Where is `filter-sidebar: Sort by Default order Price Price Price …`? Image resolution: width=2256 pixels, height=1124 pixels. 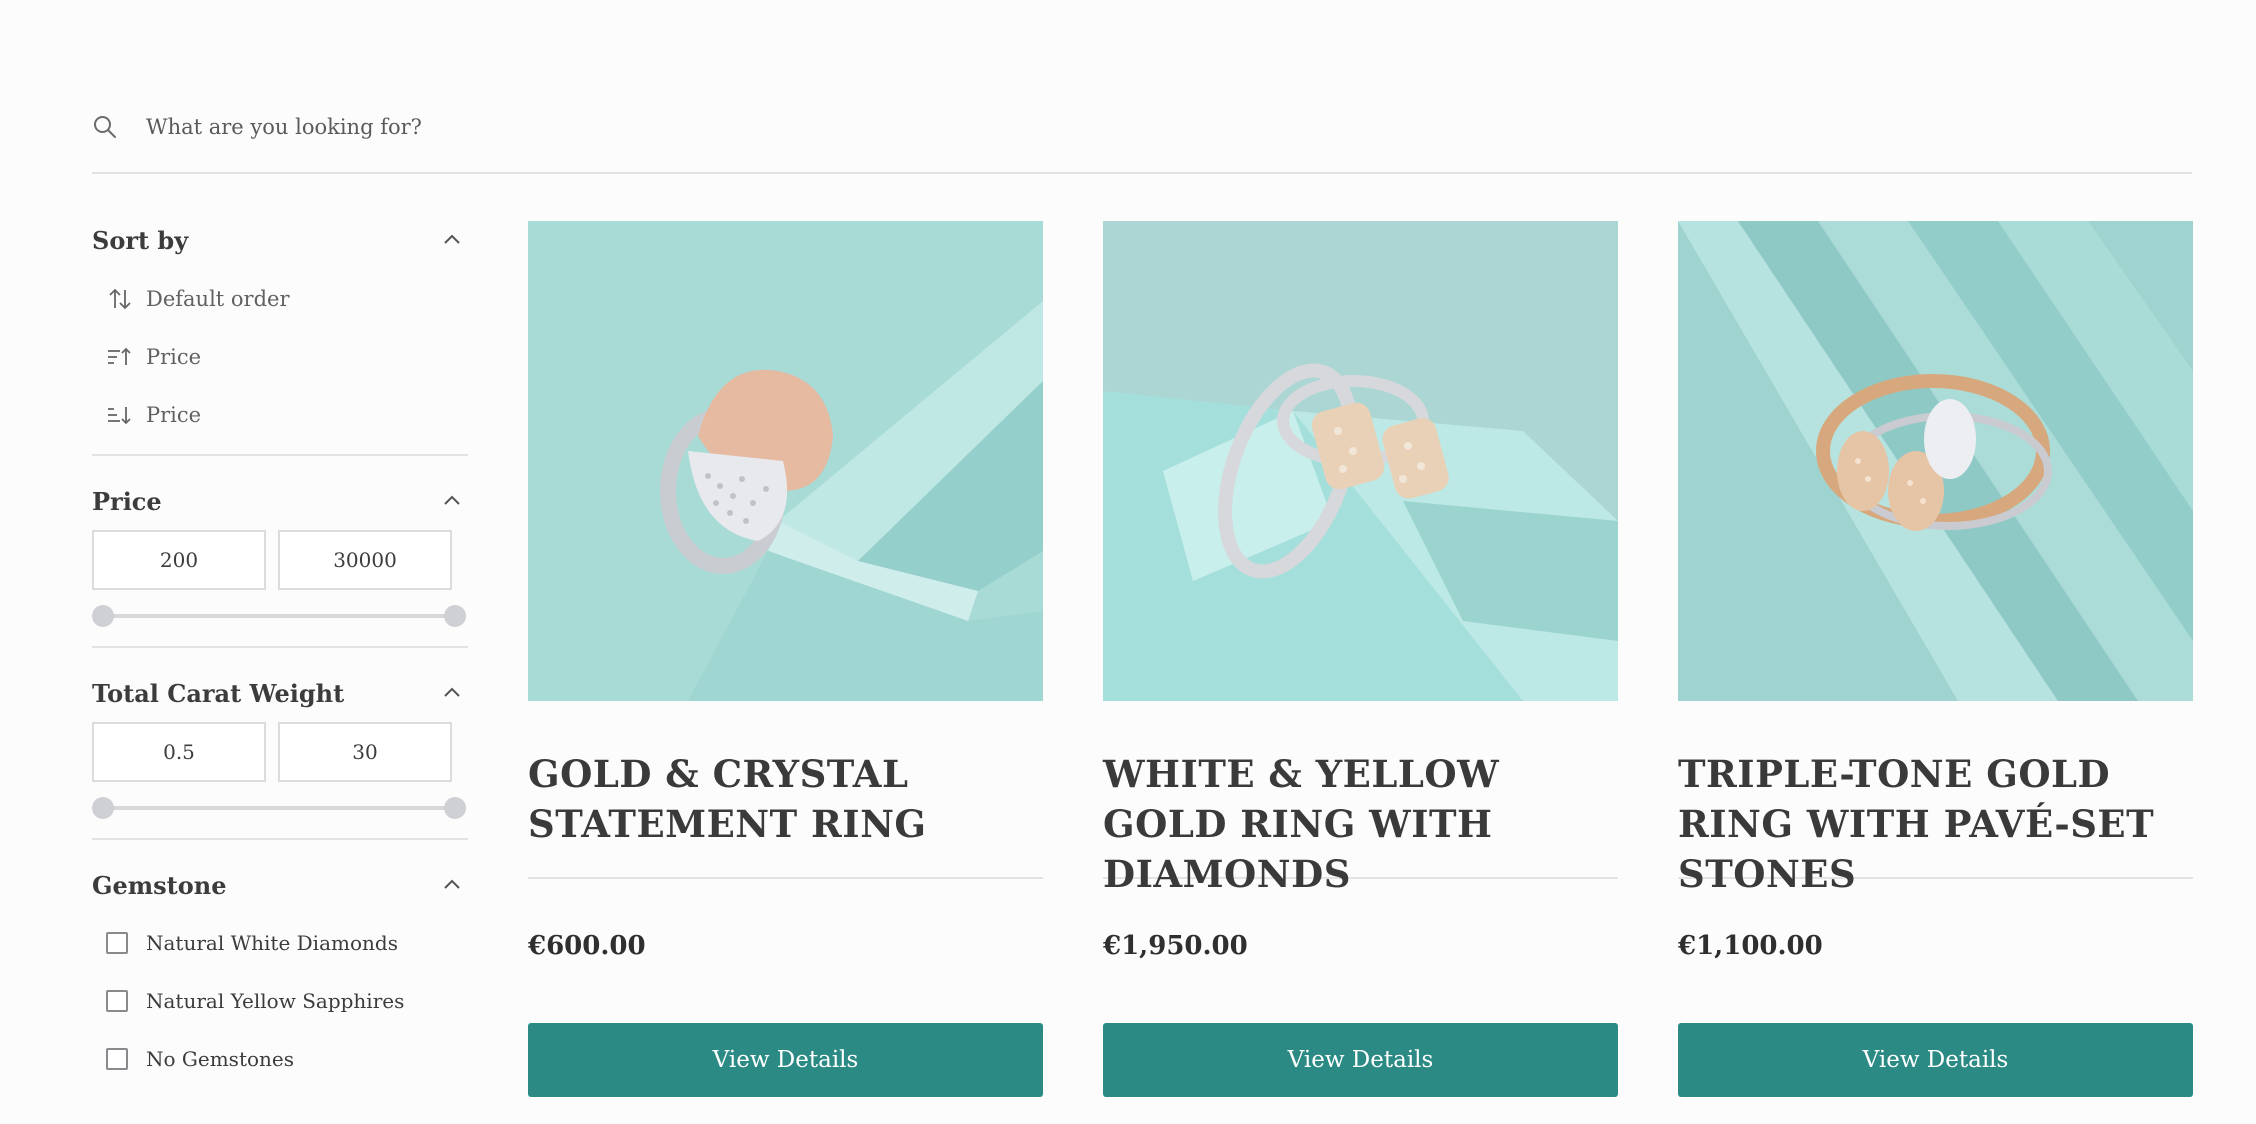
filter-sidebar: Sort by Default order Price Price Price … is located at coordinates (280, 649).